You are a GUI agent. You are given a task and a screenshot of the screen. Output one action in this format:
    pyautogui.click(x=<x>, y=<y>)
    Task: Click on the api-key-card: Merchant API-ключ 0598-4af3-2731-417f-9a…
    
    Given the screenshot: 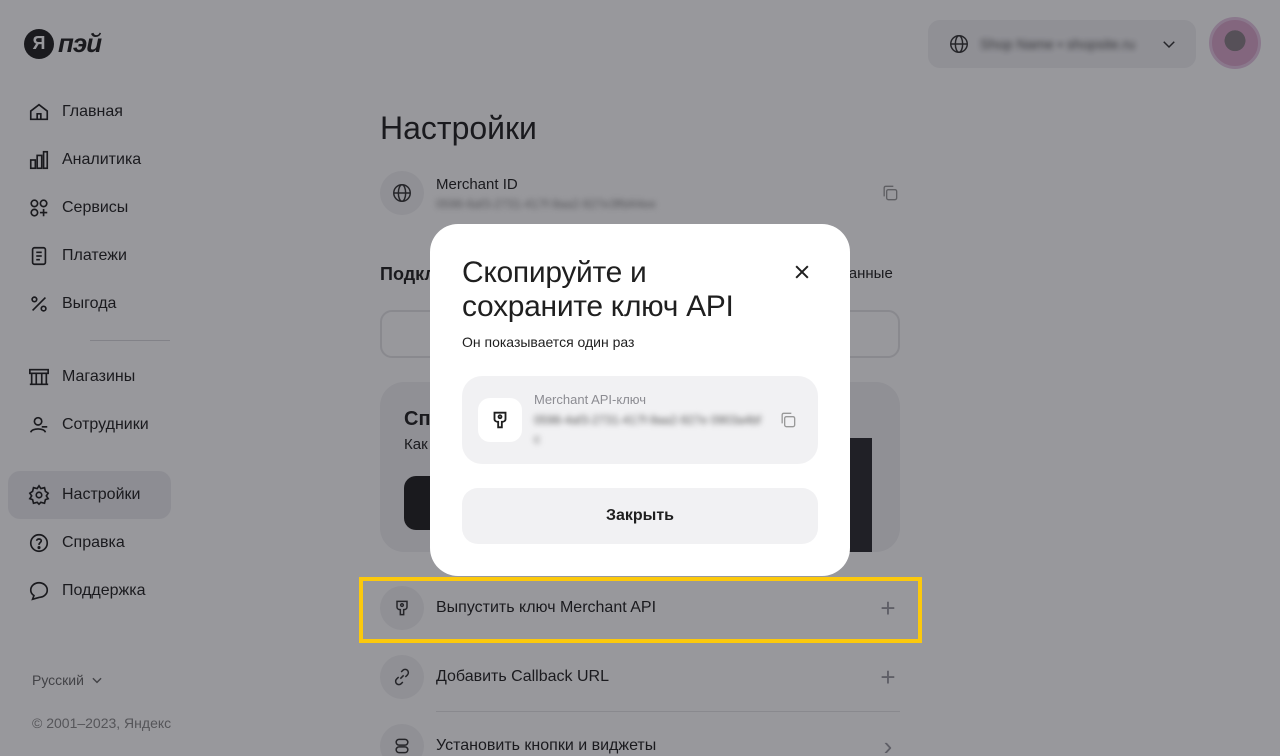 What is the action you would take?
    pyautogui.click(x=640, y=420)
    